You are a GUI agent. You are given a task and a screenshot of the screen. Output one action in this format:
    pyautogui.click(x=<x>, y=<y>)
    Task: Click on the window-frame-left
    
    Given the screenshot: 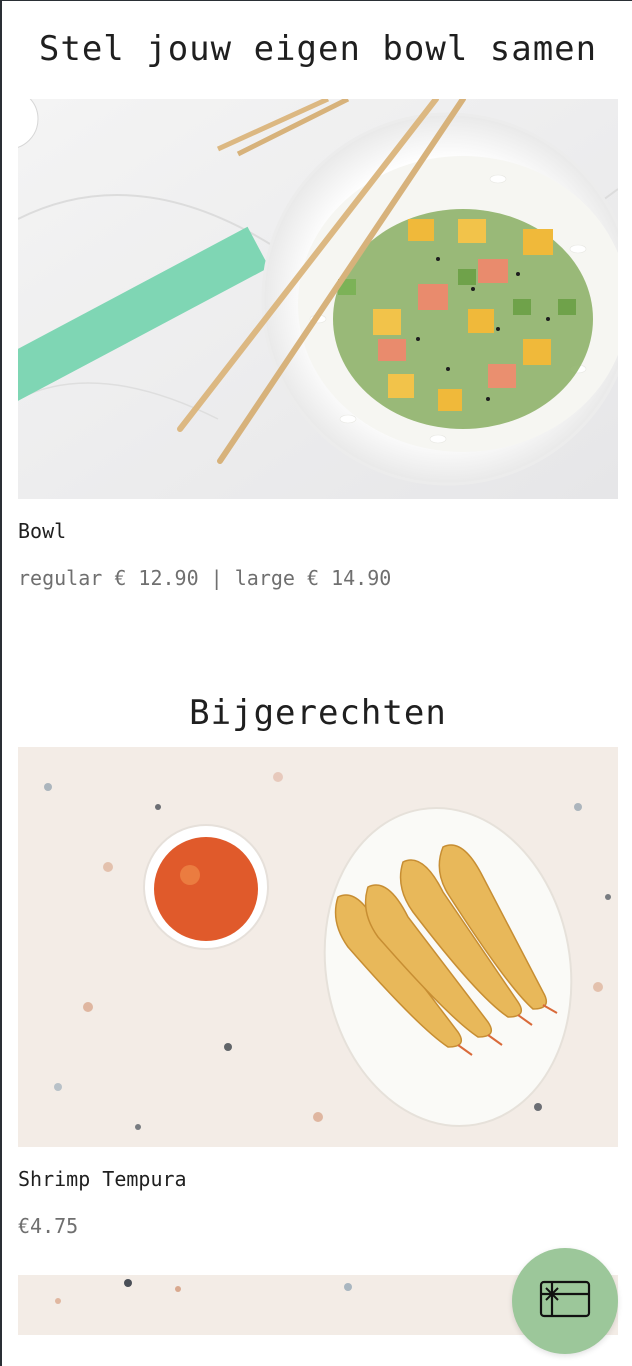 What is the action you would take?
    pyautogui.click(x=1, y=683)
    